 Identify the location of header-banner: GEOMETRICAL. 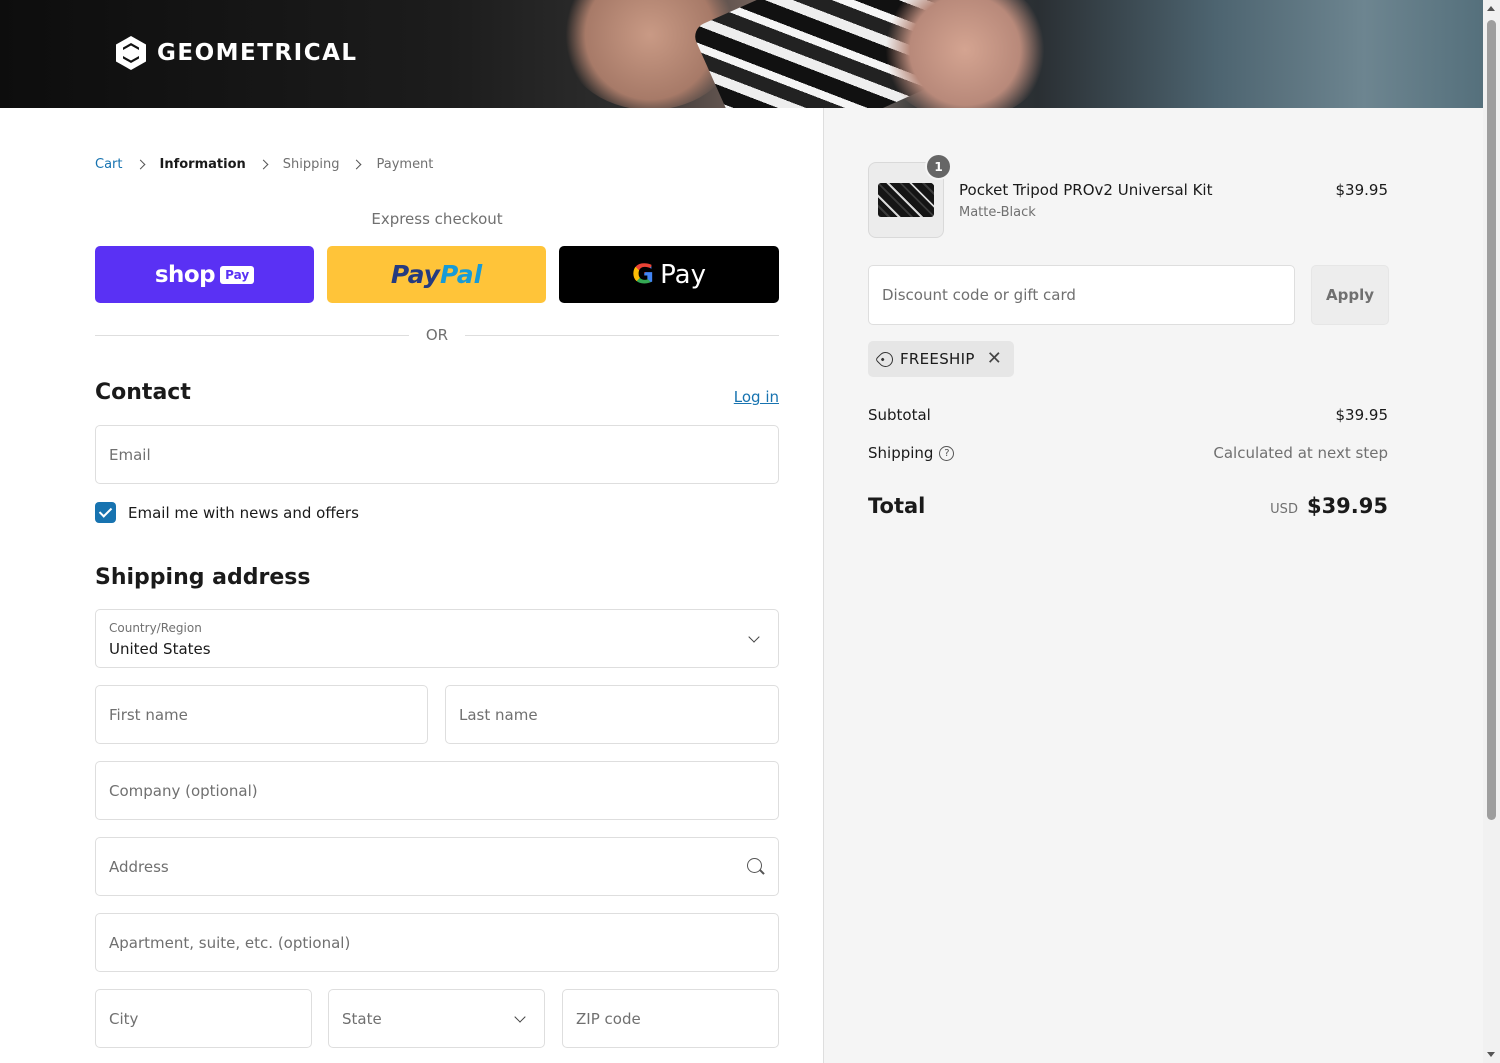
(741, 54).